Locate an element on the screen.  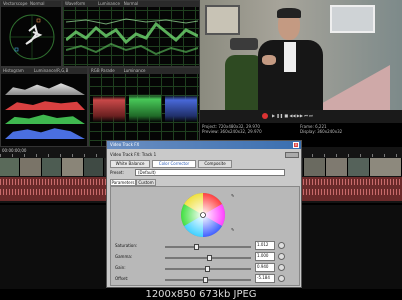
color-wheel is located at coordinates (203, 215).